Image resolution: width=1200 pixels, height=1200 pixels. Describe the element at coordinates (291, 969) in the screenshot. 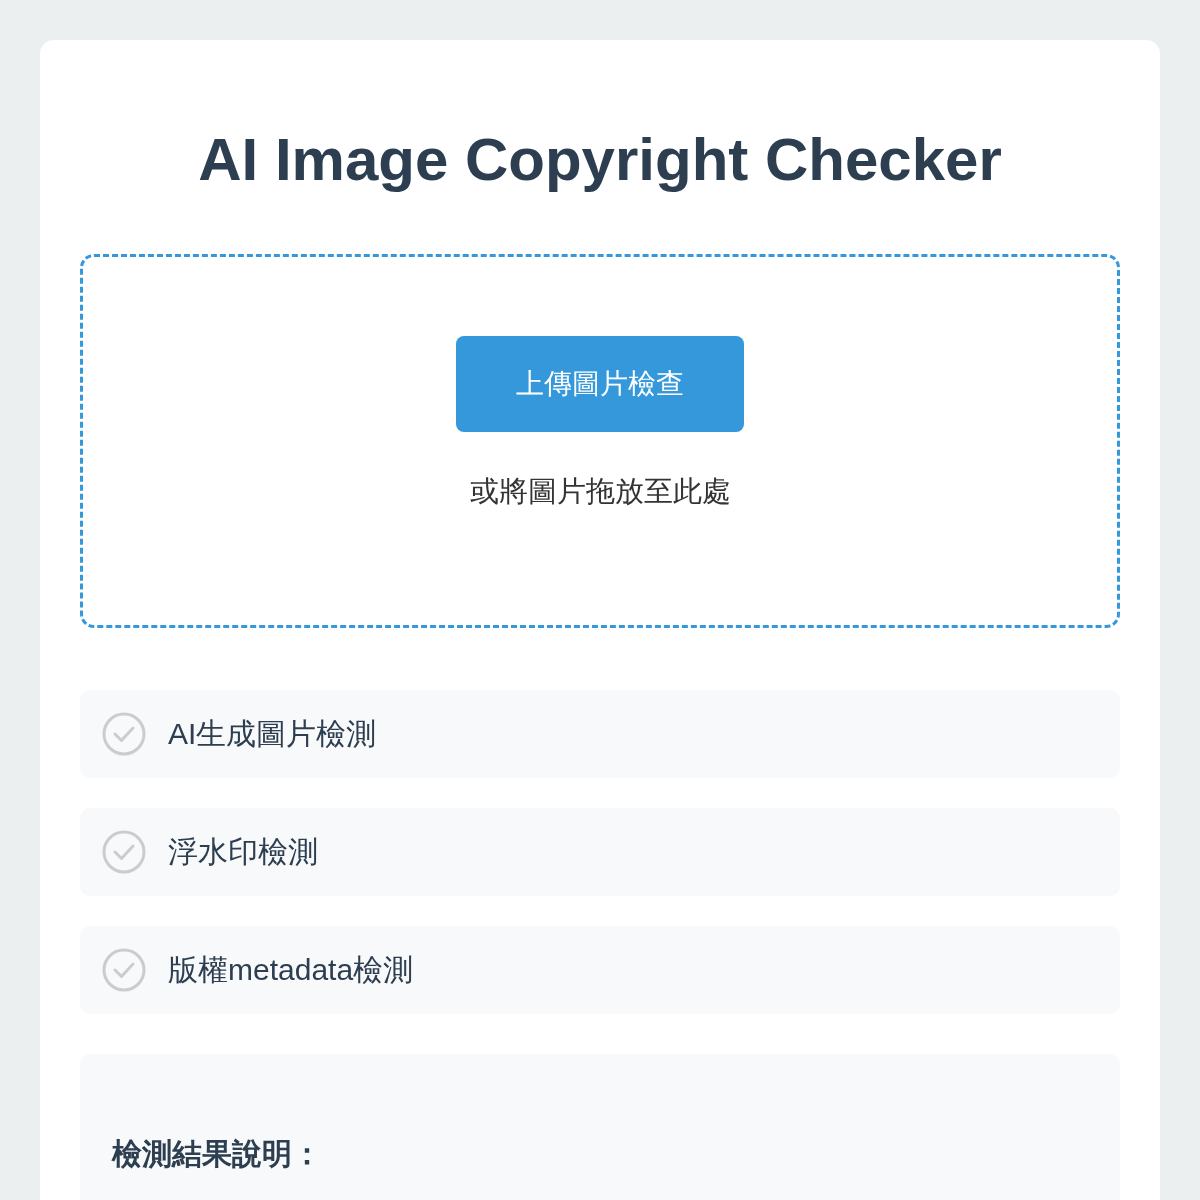

I see `check-label: 版權metadata檢測` at that location.